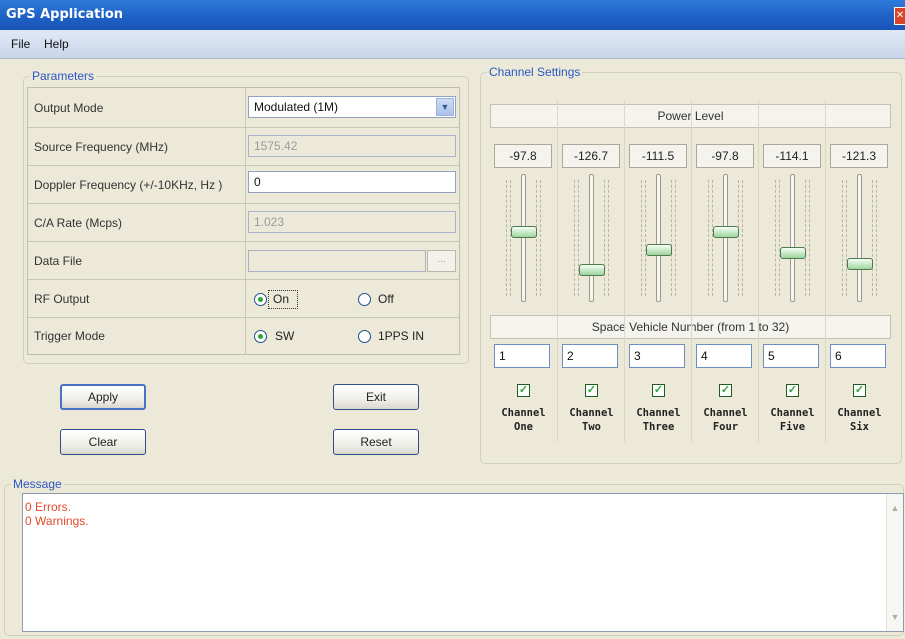  I want to click on doppler-frequency-input: 0, so click(352, 182).